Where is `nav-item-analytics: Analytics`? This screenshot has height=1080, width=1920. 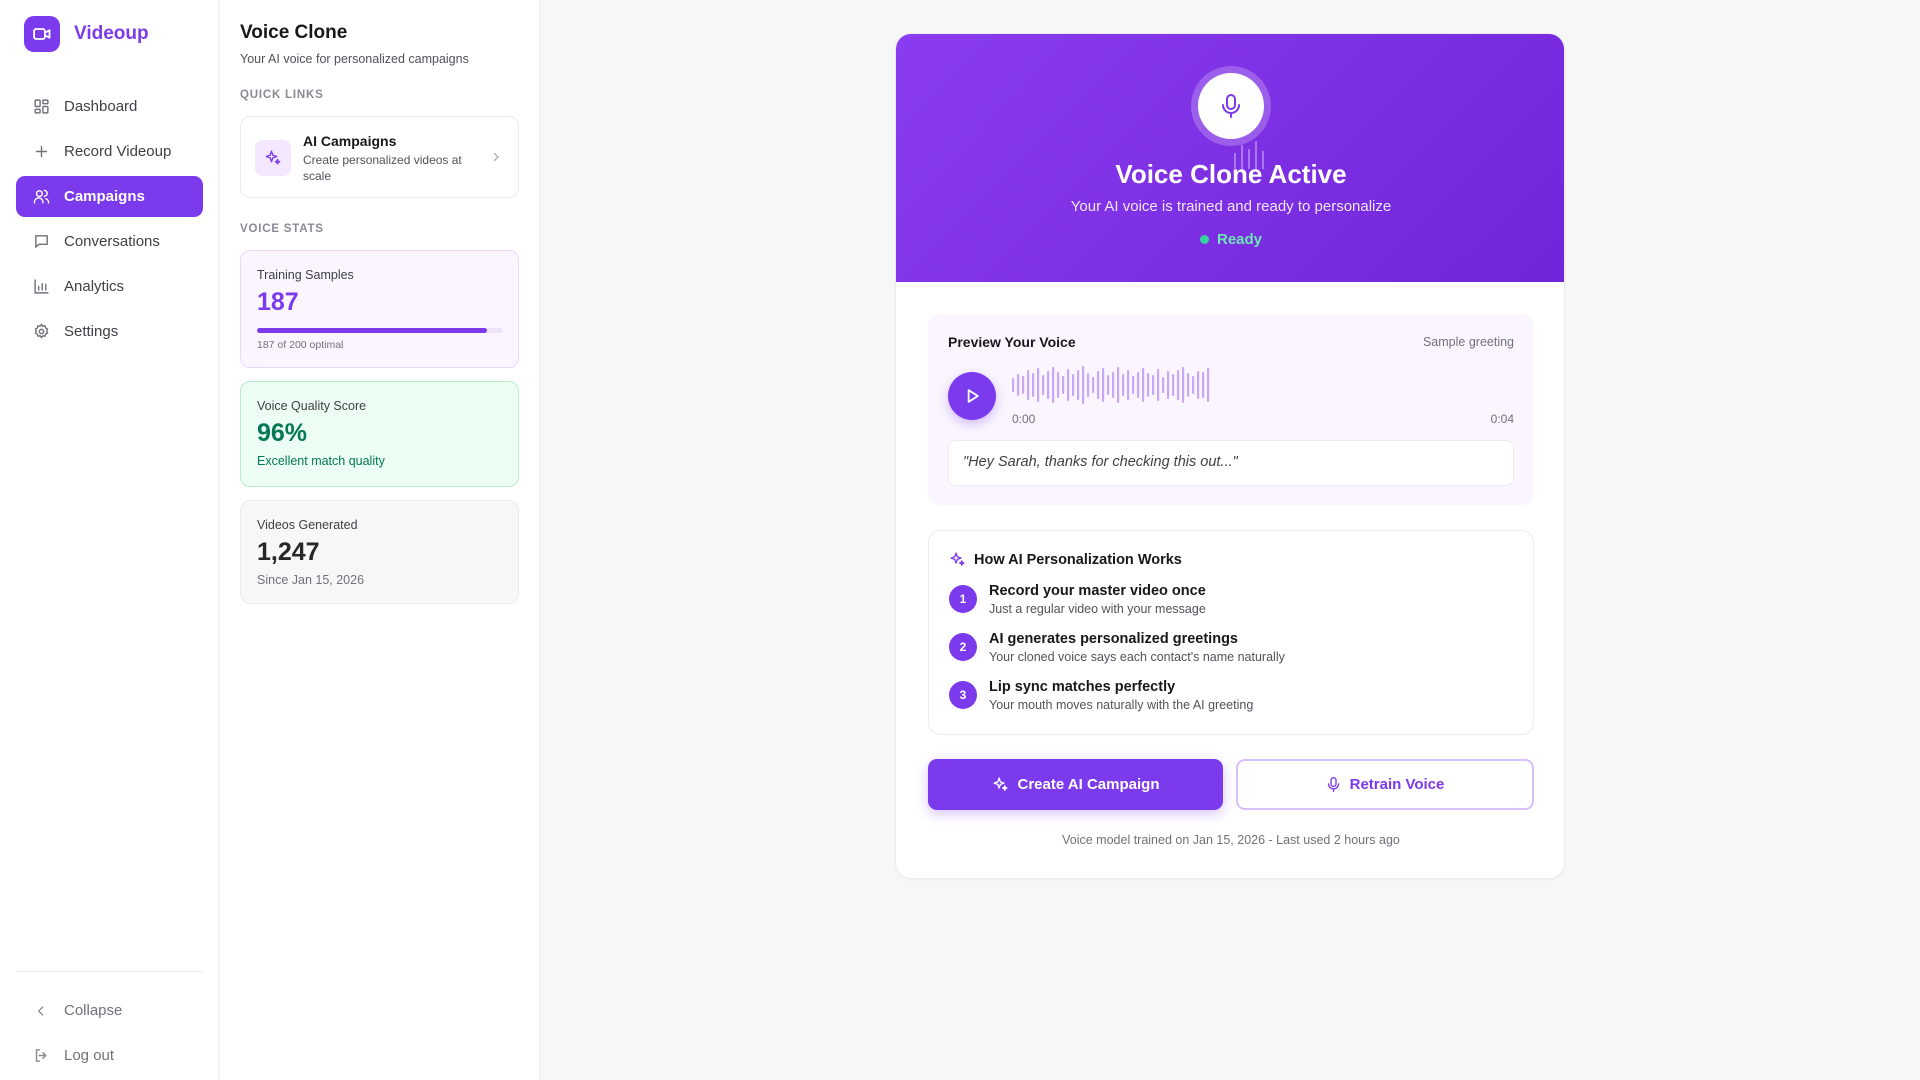 nav-item-analytics: Analytics is located at coordinates (109, 286).